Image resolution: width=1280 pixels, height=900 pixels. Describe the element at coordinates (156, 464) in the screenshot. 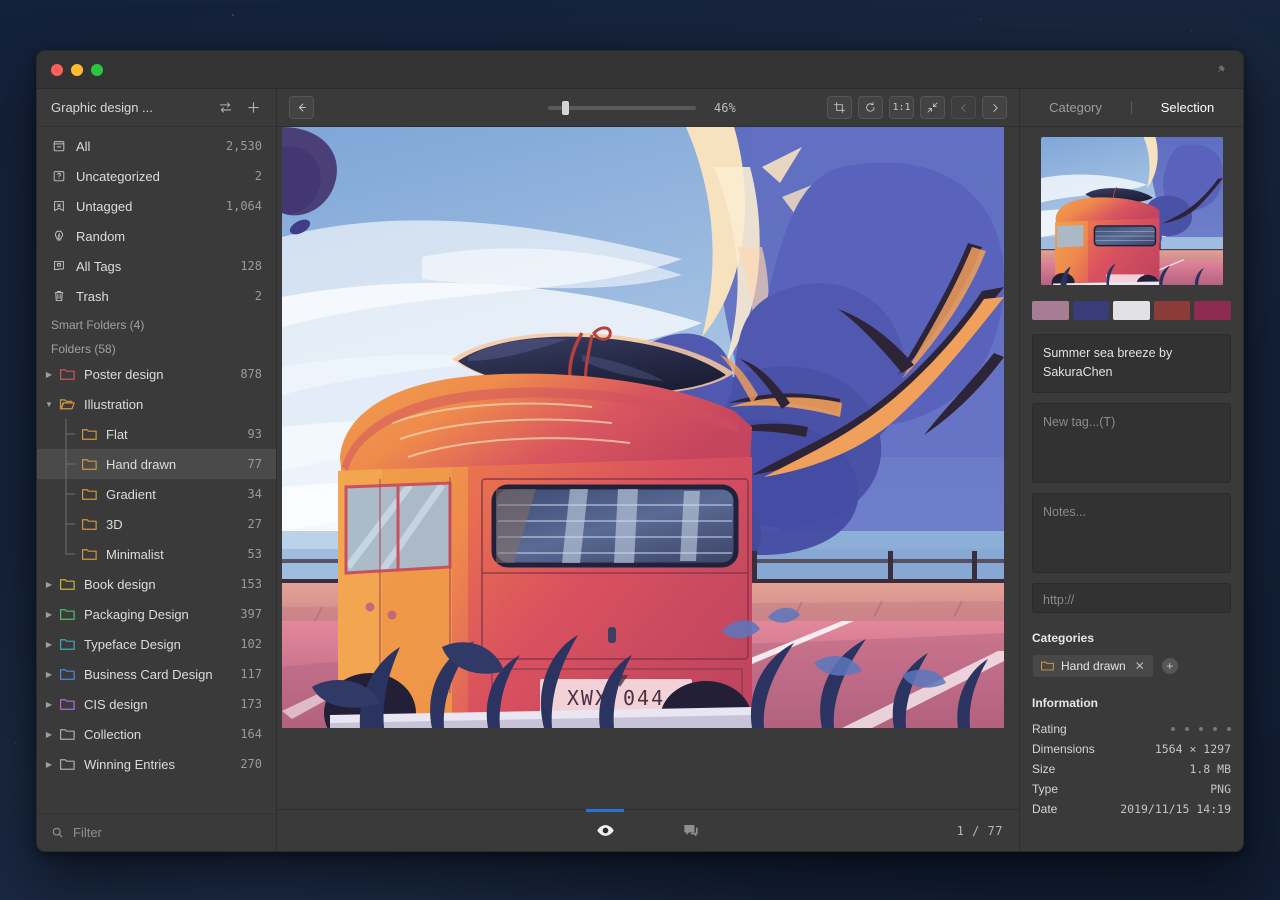

I see `folder-item-hand-drawn: Hand drawn 77` at that location.